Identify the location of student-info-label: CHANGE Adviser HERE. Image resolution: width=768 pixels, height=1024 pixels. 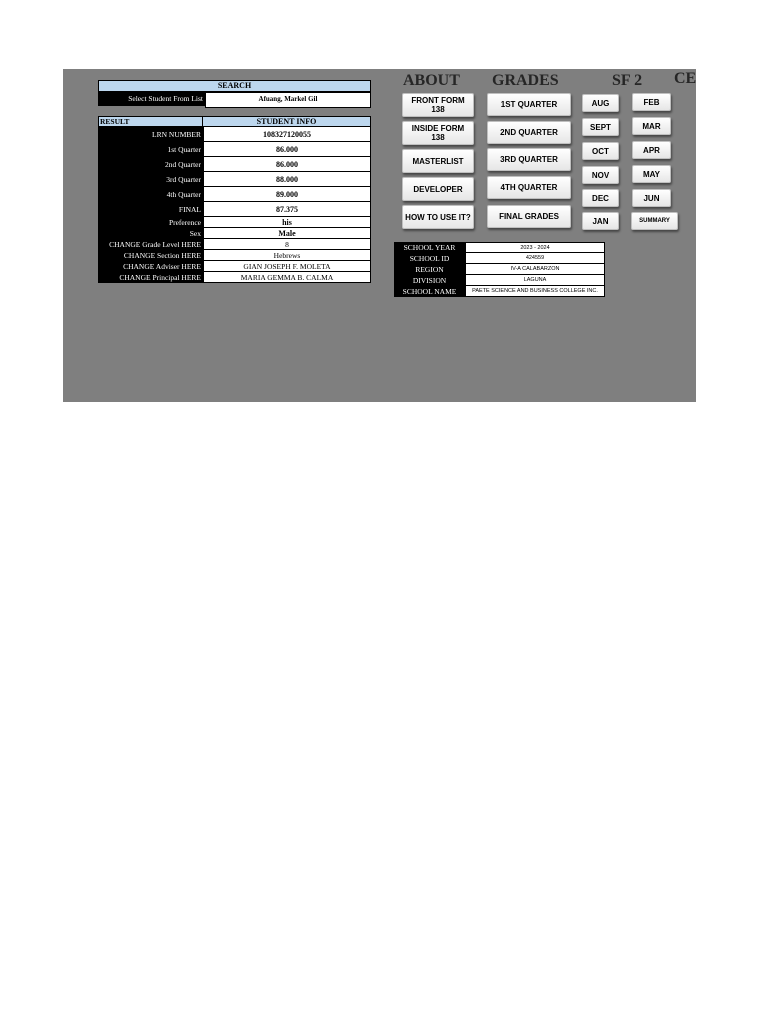
(150, 266).